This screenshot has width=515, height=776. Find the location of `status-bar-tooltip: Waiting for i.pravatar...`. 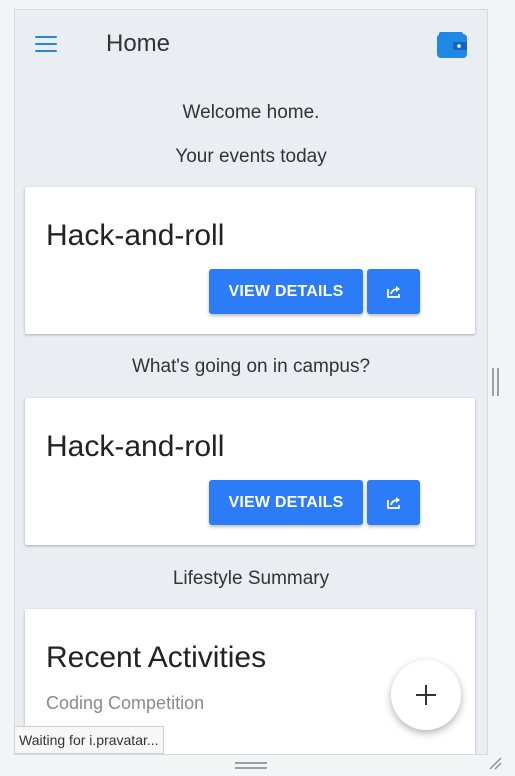

status-bar-tooltip: Waiting for i.pravatar... is located at coordinates (89, 740).